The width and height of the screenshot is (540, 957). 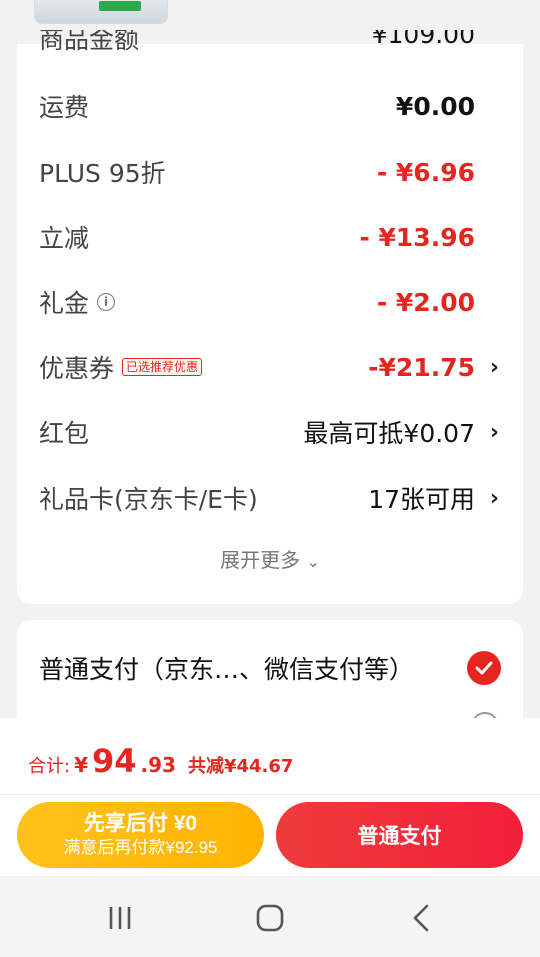 I want to click on pay-later-title: 先享后付 ¥0, so click(x=140, y=823).